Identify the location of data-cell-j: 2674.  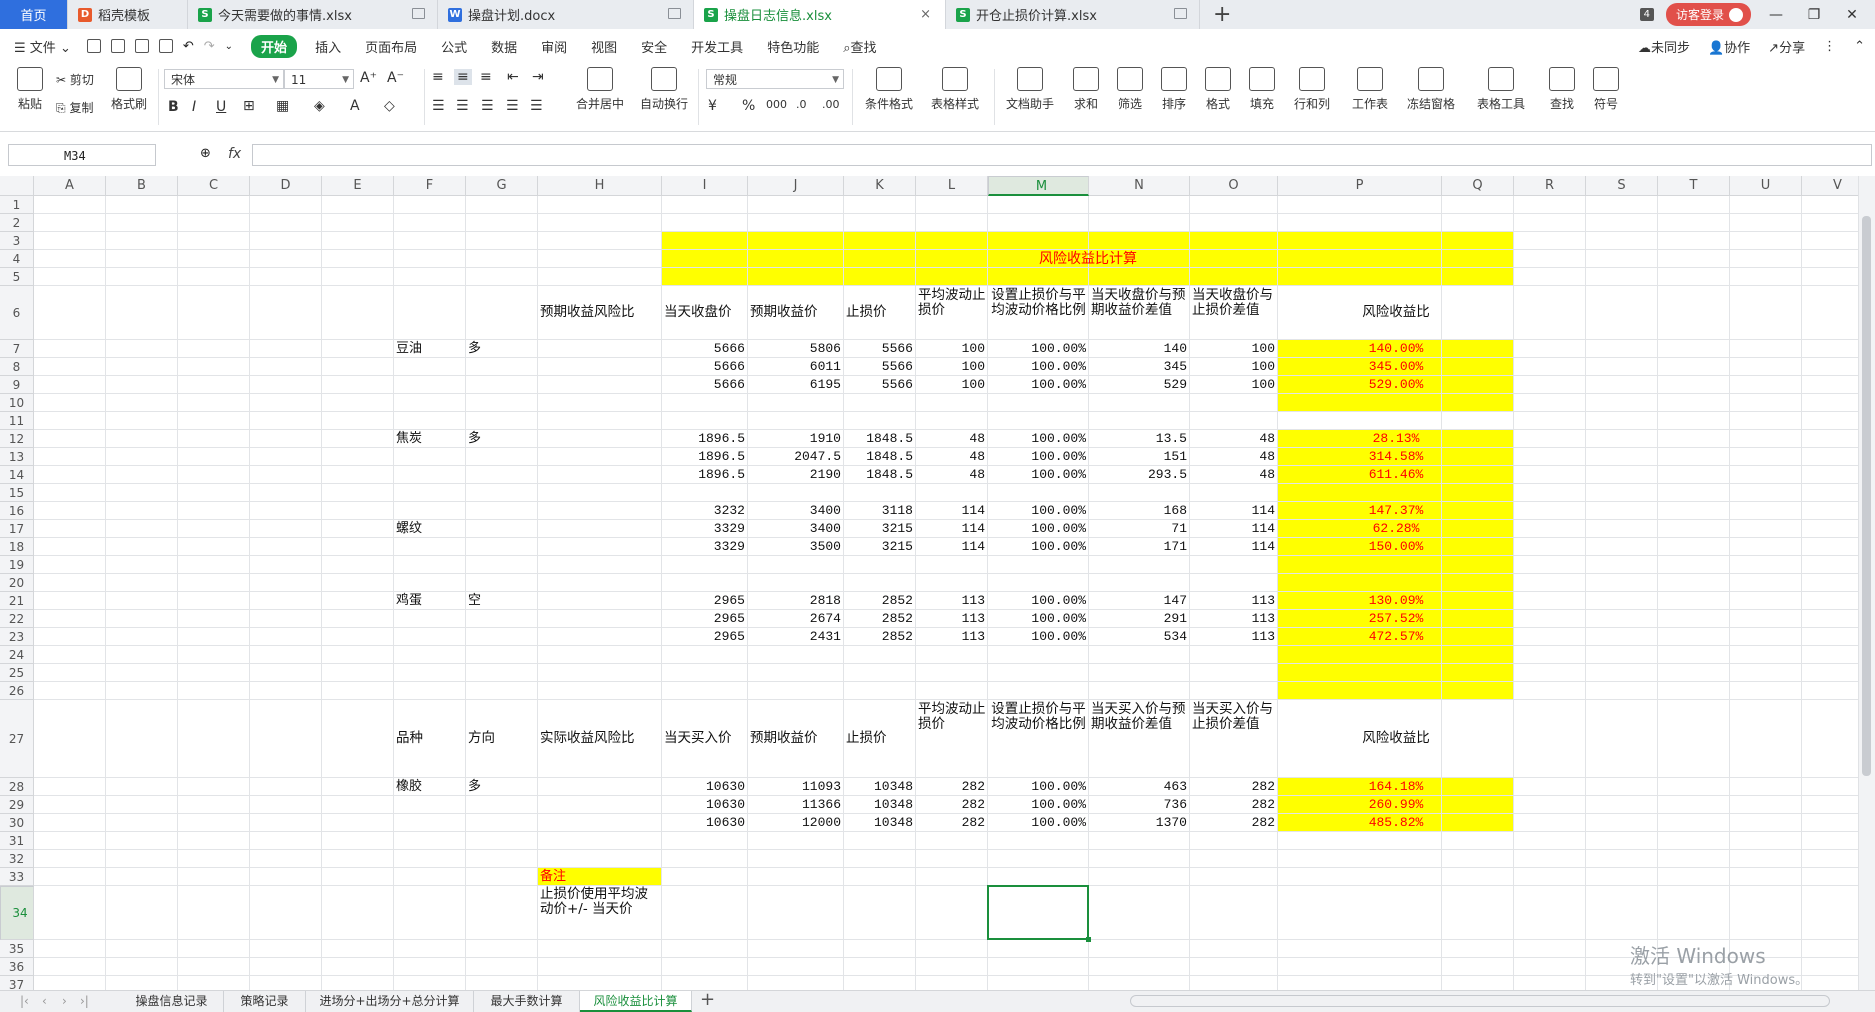
(794, 618).